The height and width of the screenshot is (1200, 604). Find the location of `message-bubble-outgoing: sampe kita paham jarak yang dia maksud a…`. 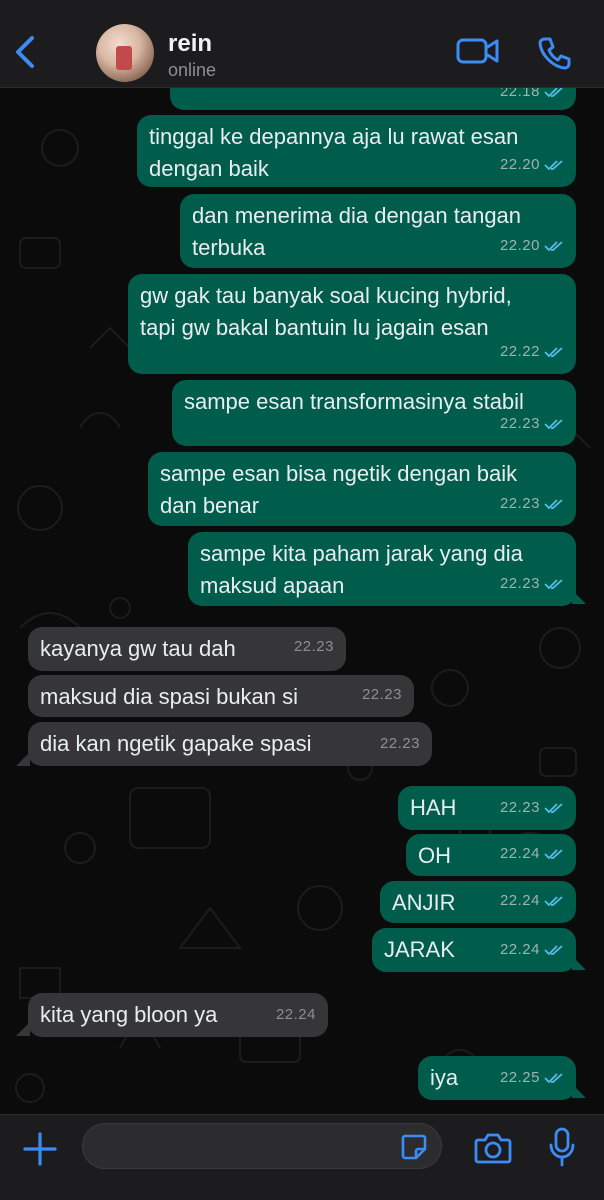

message-bubble-outgoing: sampe kita paham jarak yang dia maksud a… is located at coordinates (382, 569).